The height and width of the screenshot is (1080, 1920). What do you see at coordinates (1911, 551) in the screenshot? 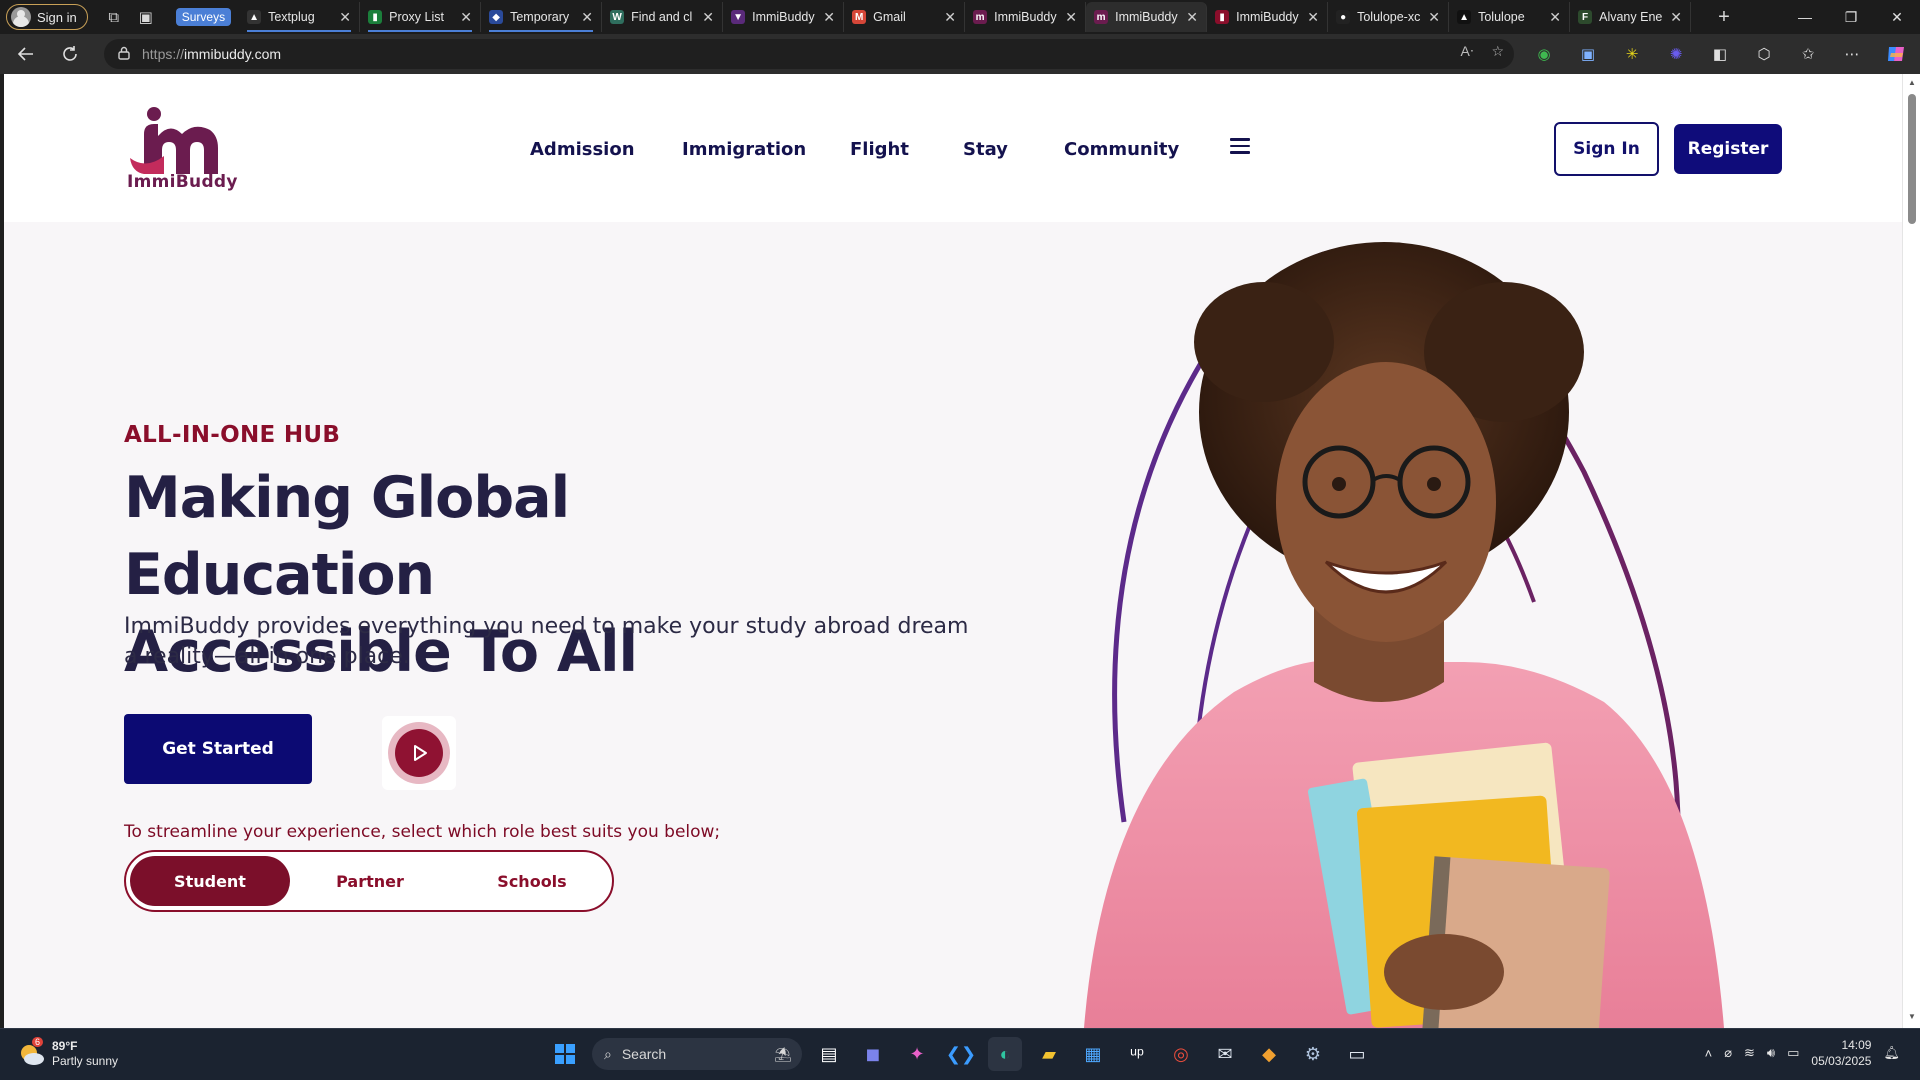
I see `page-scrollbar: ▲ ▼` at bounding box center [1911, 551].